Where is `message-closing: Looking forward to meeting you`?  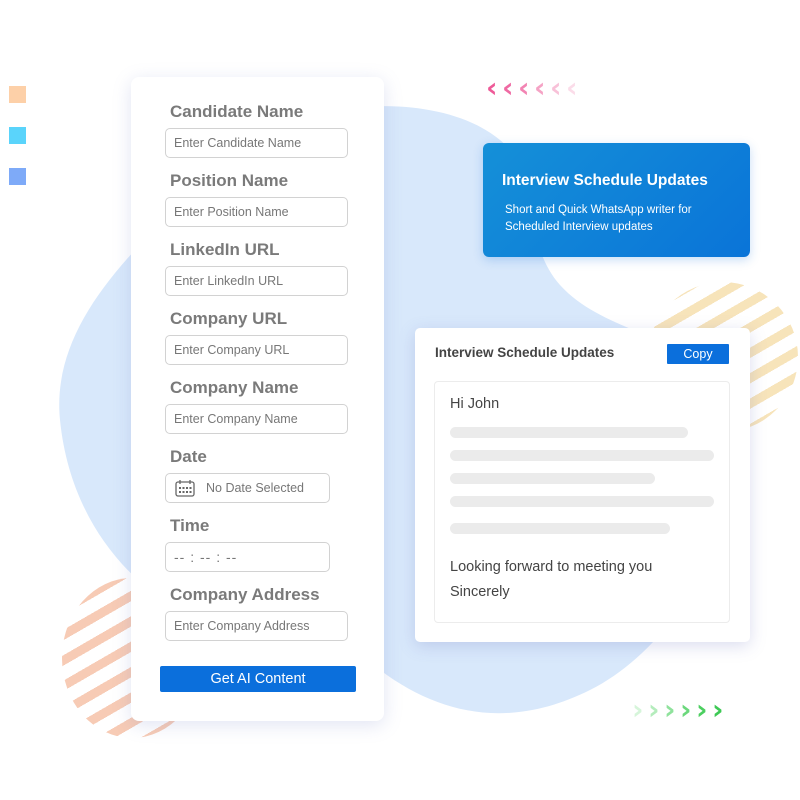 message-closing: Looking forward to meeting you is located at coordinates (551, 567).